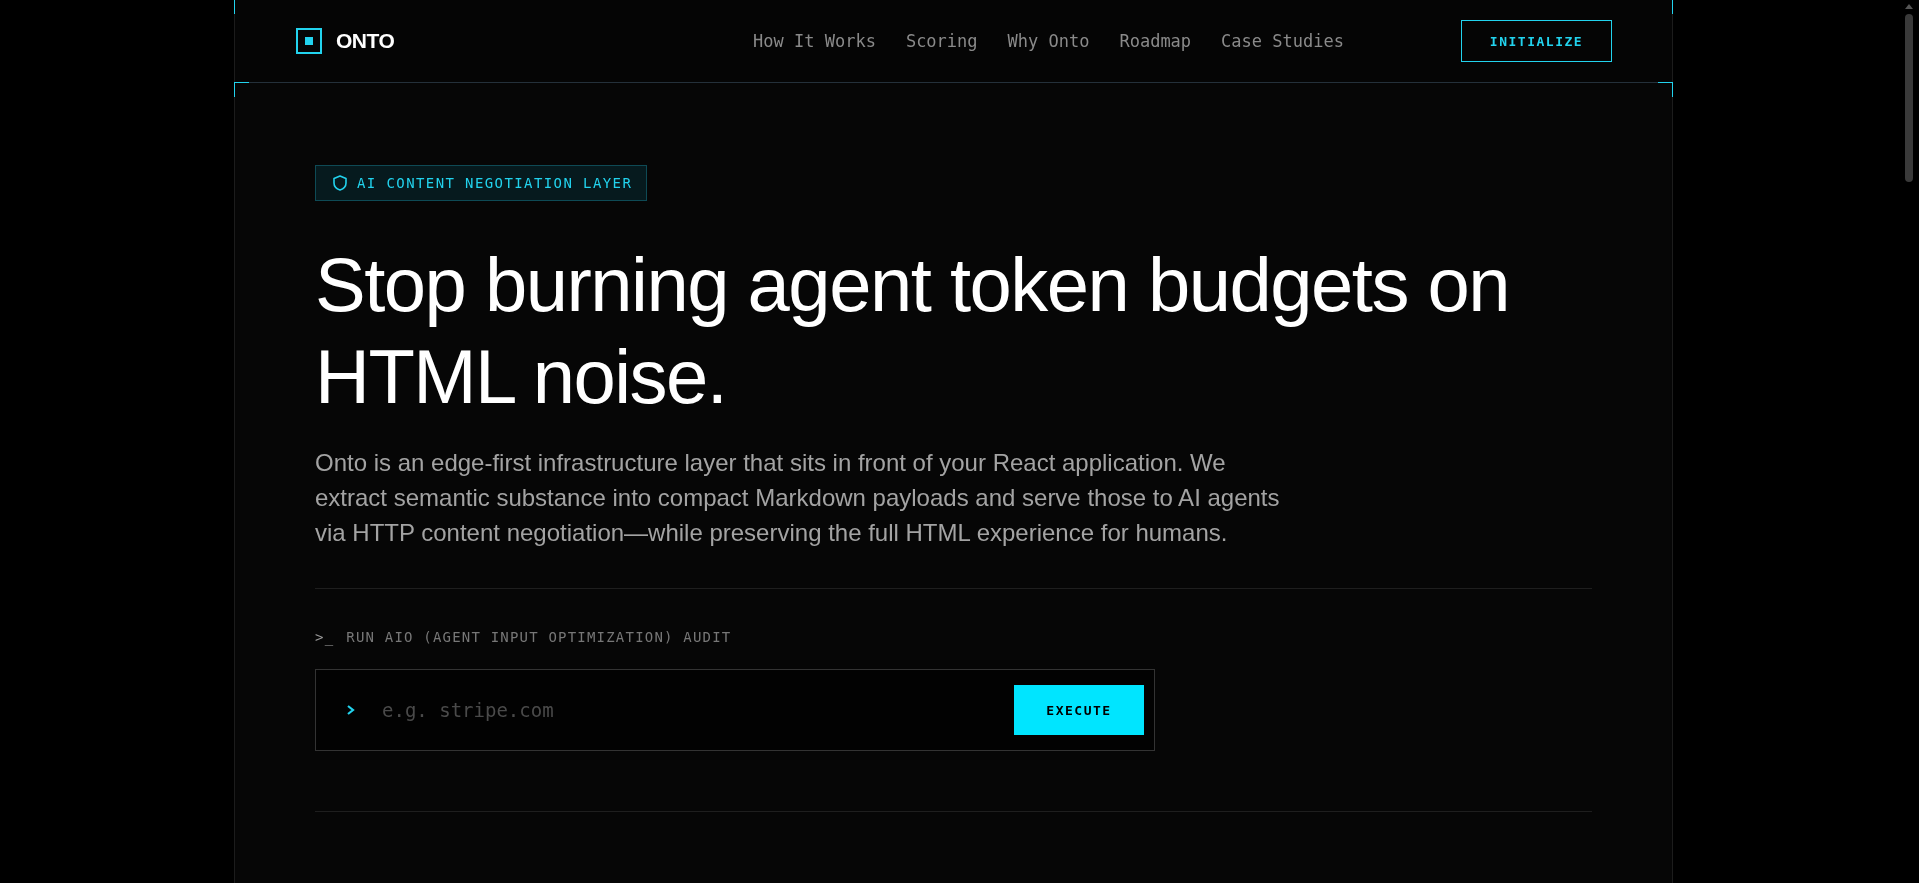  Describe the element at coordinates (365, 41) in the screenshot. I see `logo-text: ONTO` at that location.